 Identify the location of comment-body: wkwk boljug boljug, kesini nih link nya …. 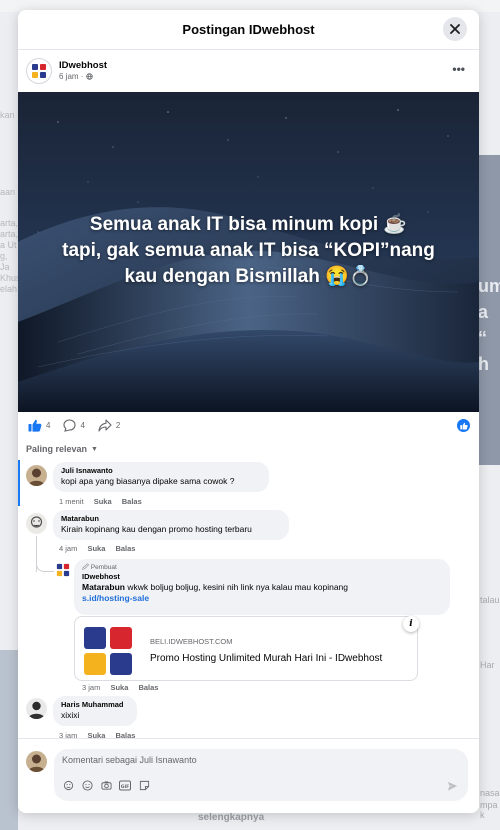
(236, 587).